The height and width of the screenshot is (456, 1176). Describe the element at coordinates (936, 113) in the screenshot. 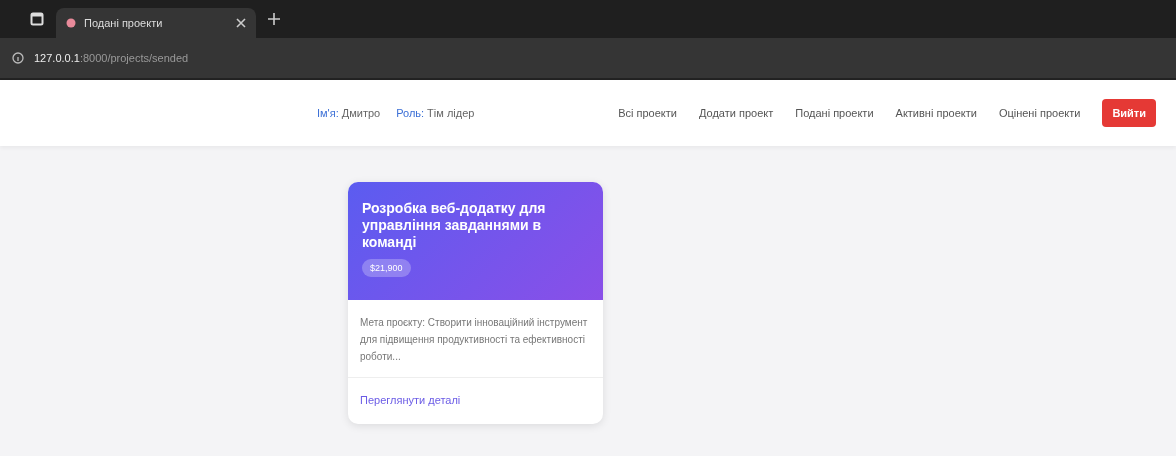

I see `nav-link: Активні проекти` at that location.